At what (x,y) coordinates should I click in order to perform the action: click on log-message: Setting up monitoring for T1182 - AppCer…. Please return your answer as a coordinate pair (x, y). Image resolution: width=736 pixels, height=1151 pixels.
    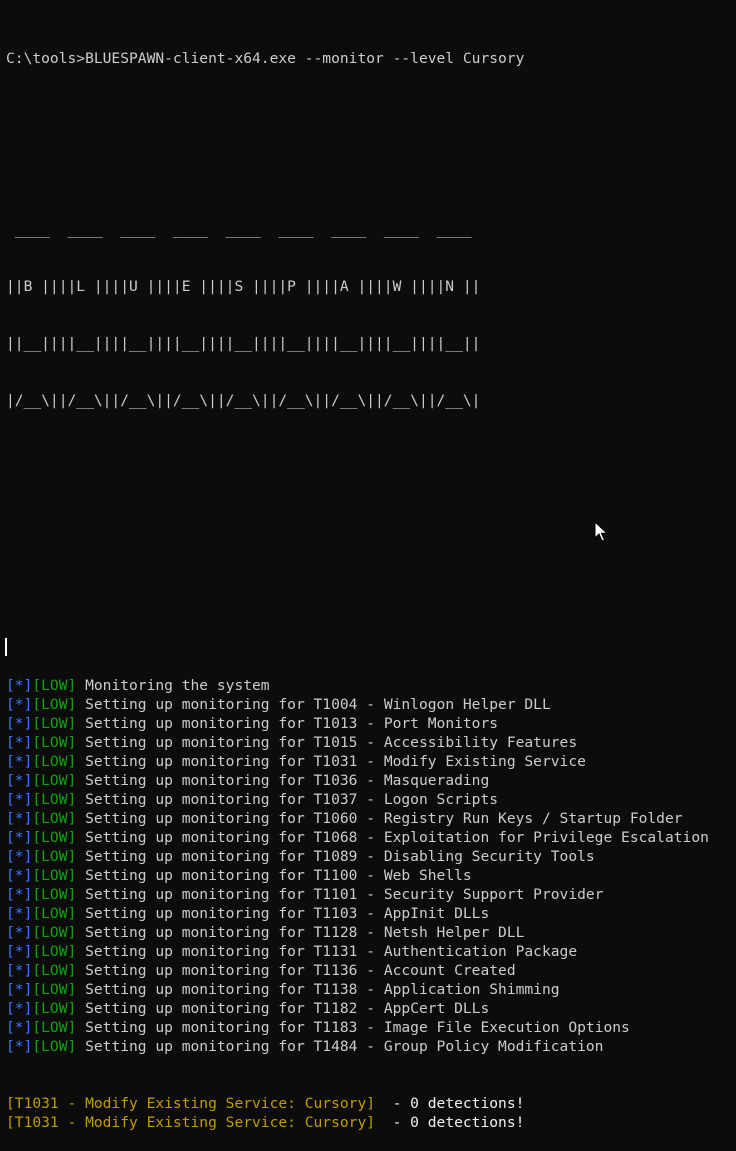
    Looking at the image, I should click on (283, 1008).